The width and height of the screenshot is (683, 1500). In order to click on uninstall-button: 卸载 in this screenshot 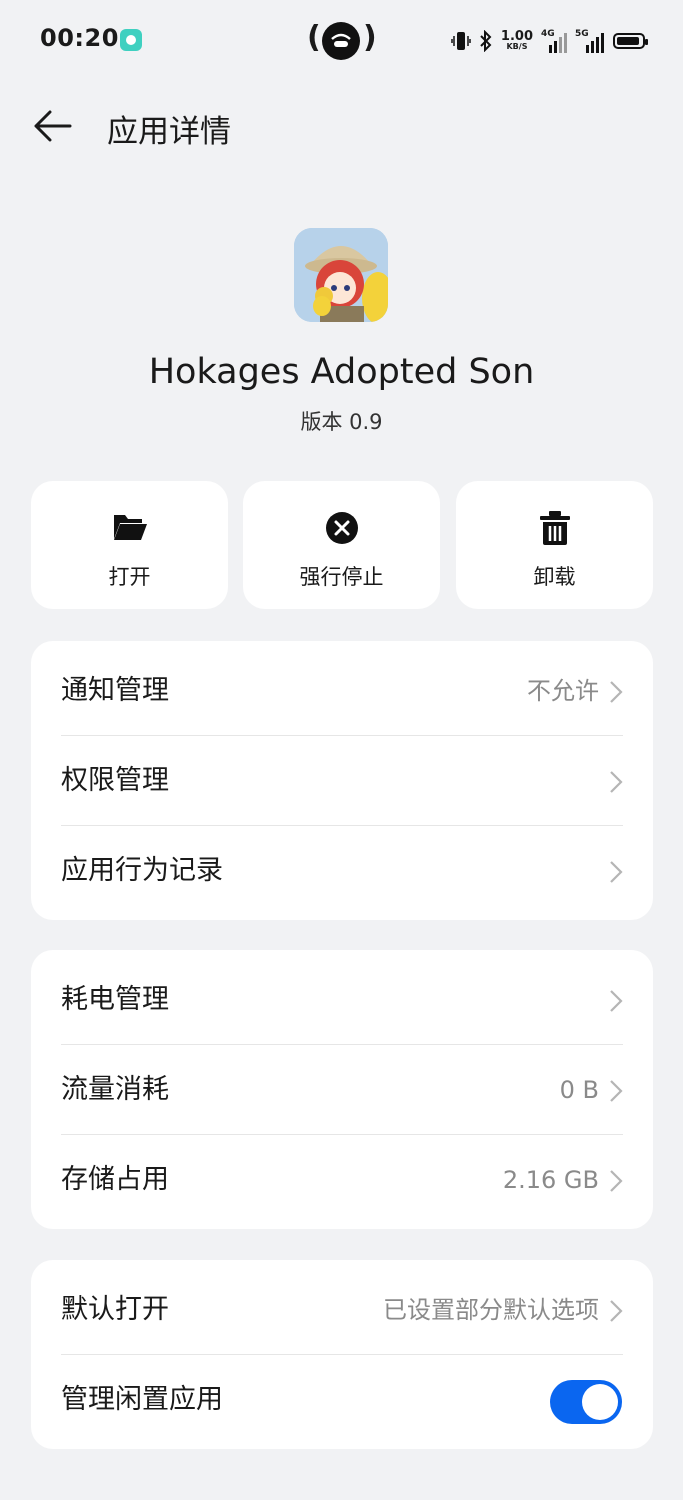, I will do `click(554, 545)`.